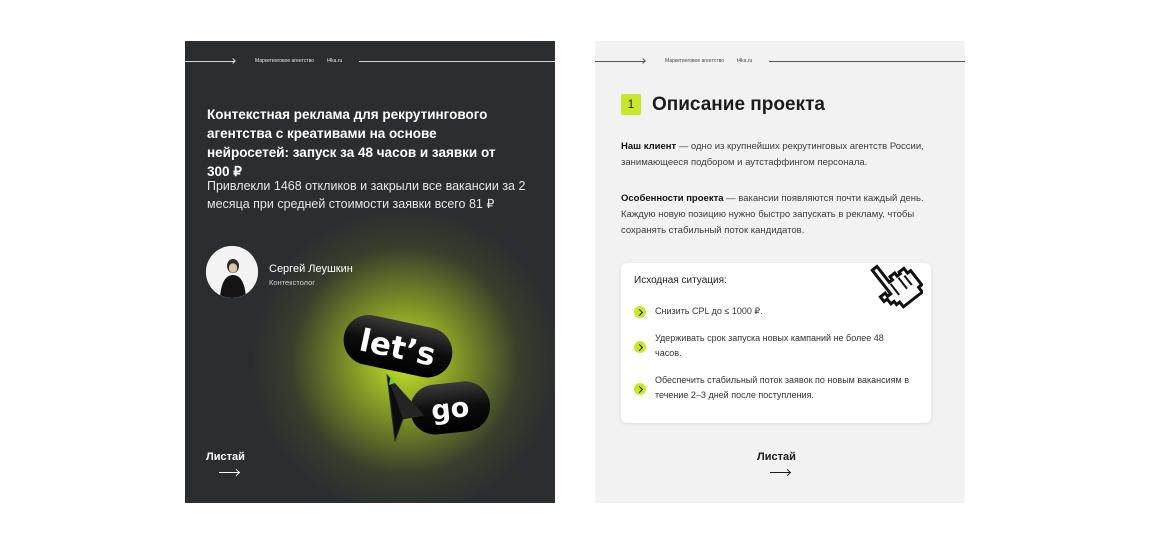 This screenshot has height=544, width=1155. I want to click on pill-go-text: go, so click(450, 409).